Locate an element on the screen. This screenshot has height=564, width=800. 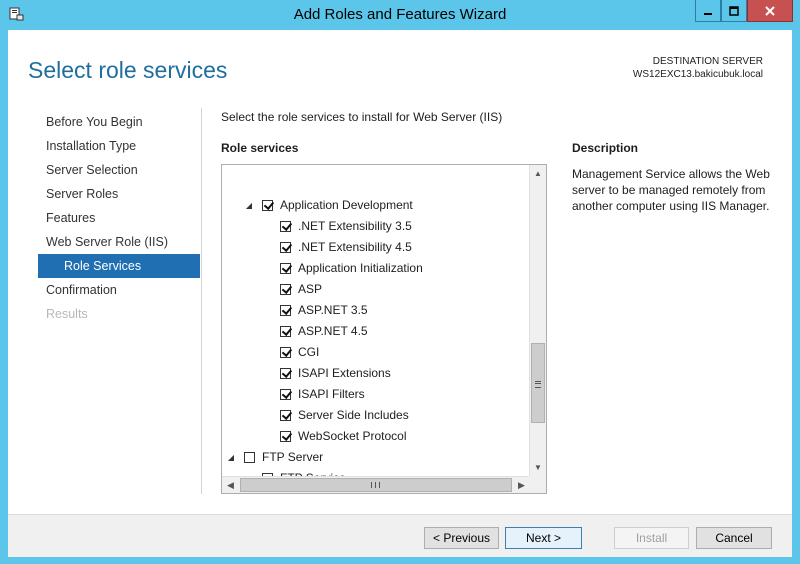
scroll-left-button: ◀ is located at coordinates (230, 485).